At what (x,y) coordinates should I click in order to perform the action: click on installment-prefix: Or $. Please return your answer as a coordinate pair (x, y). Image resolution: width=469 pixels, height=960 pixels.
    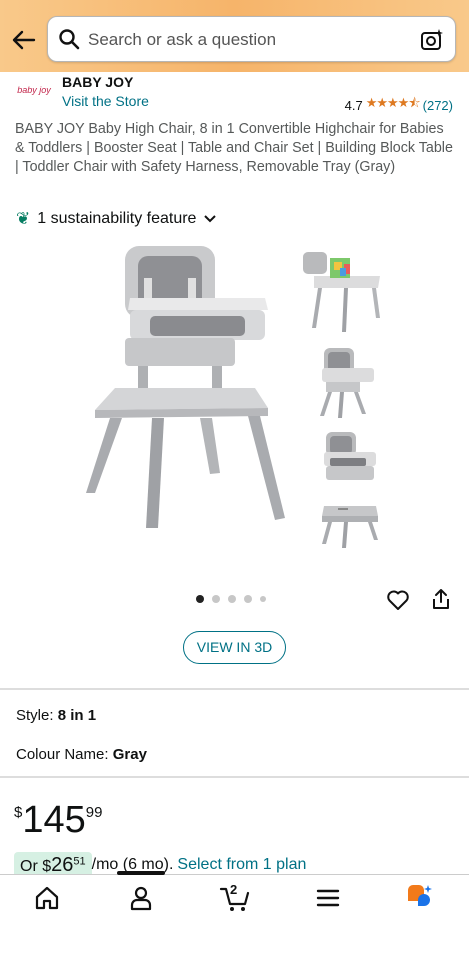
    Looking at the image, I should click on (36, 866).